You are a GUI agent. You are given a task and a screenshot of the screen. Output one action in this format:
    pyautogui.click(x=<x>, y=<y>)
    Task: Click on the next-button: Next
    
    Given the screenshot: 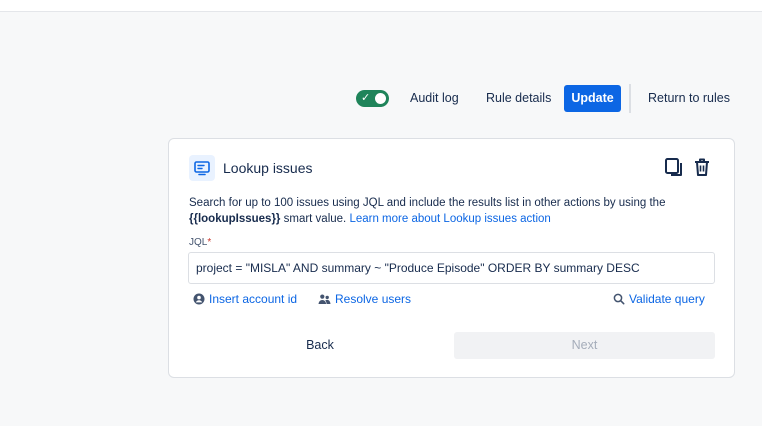 What is the action you would take?
    pyautogui.click(x=584, y=345)
    